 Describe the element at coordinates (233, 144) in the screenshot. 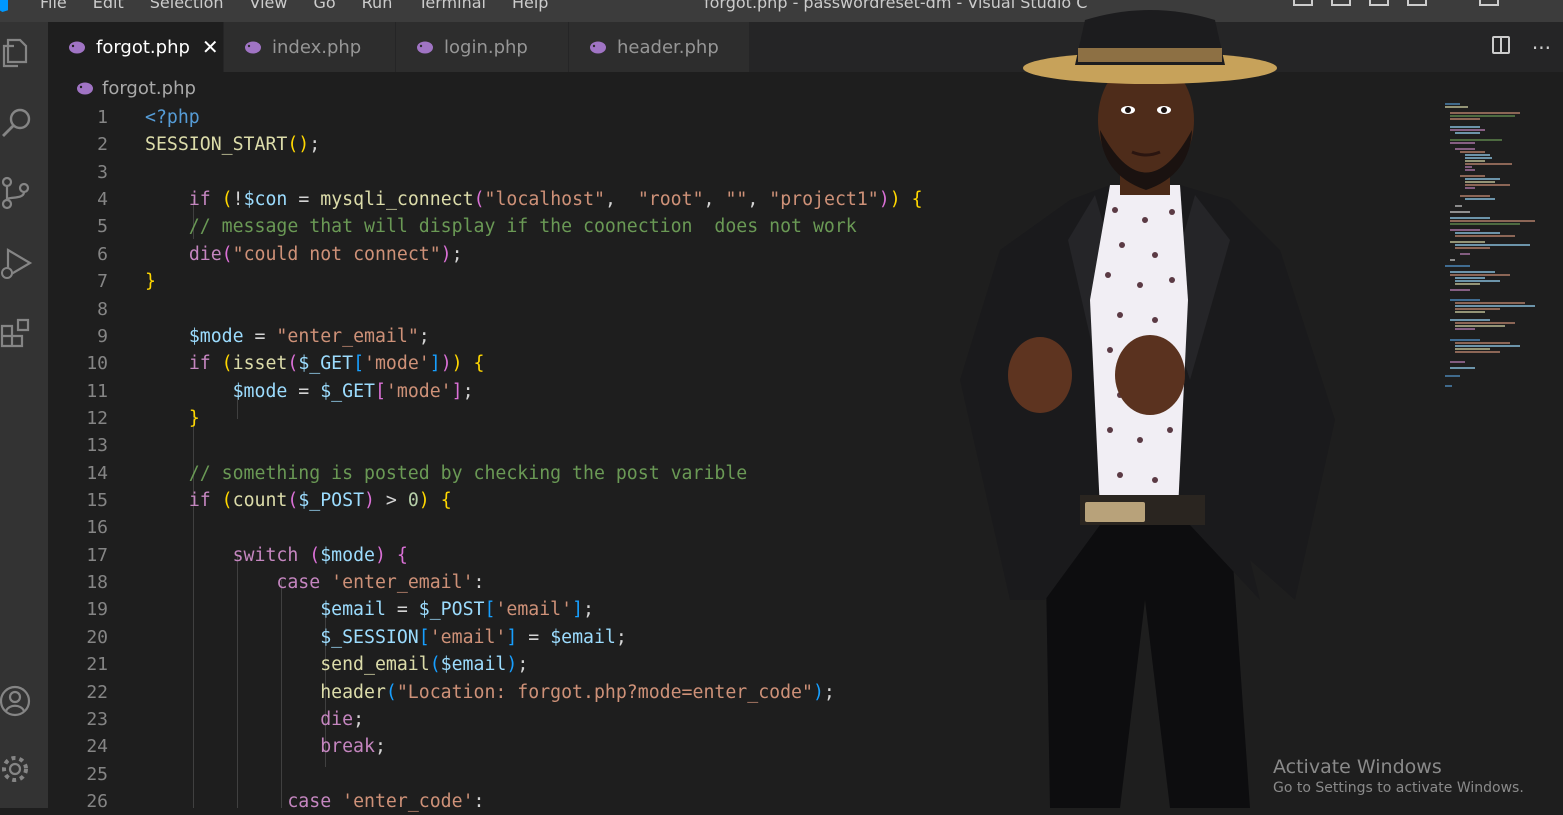

I see `code-content: SESSION_START();` at that location.